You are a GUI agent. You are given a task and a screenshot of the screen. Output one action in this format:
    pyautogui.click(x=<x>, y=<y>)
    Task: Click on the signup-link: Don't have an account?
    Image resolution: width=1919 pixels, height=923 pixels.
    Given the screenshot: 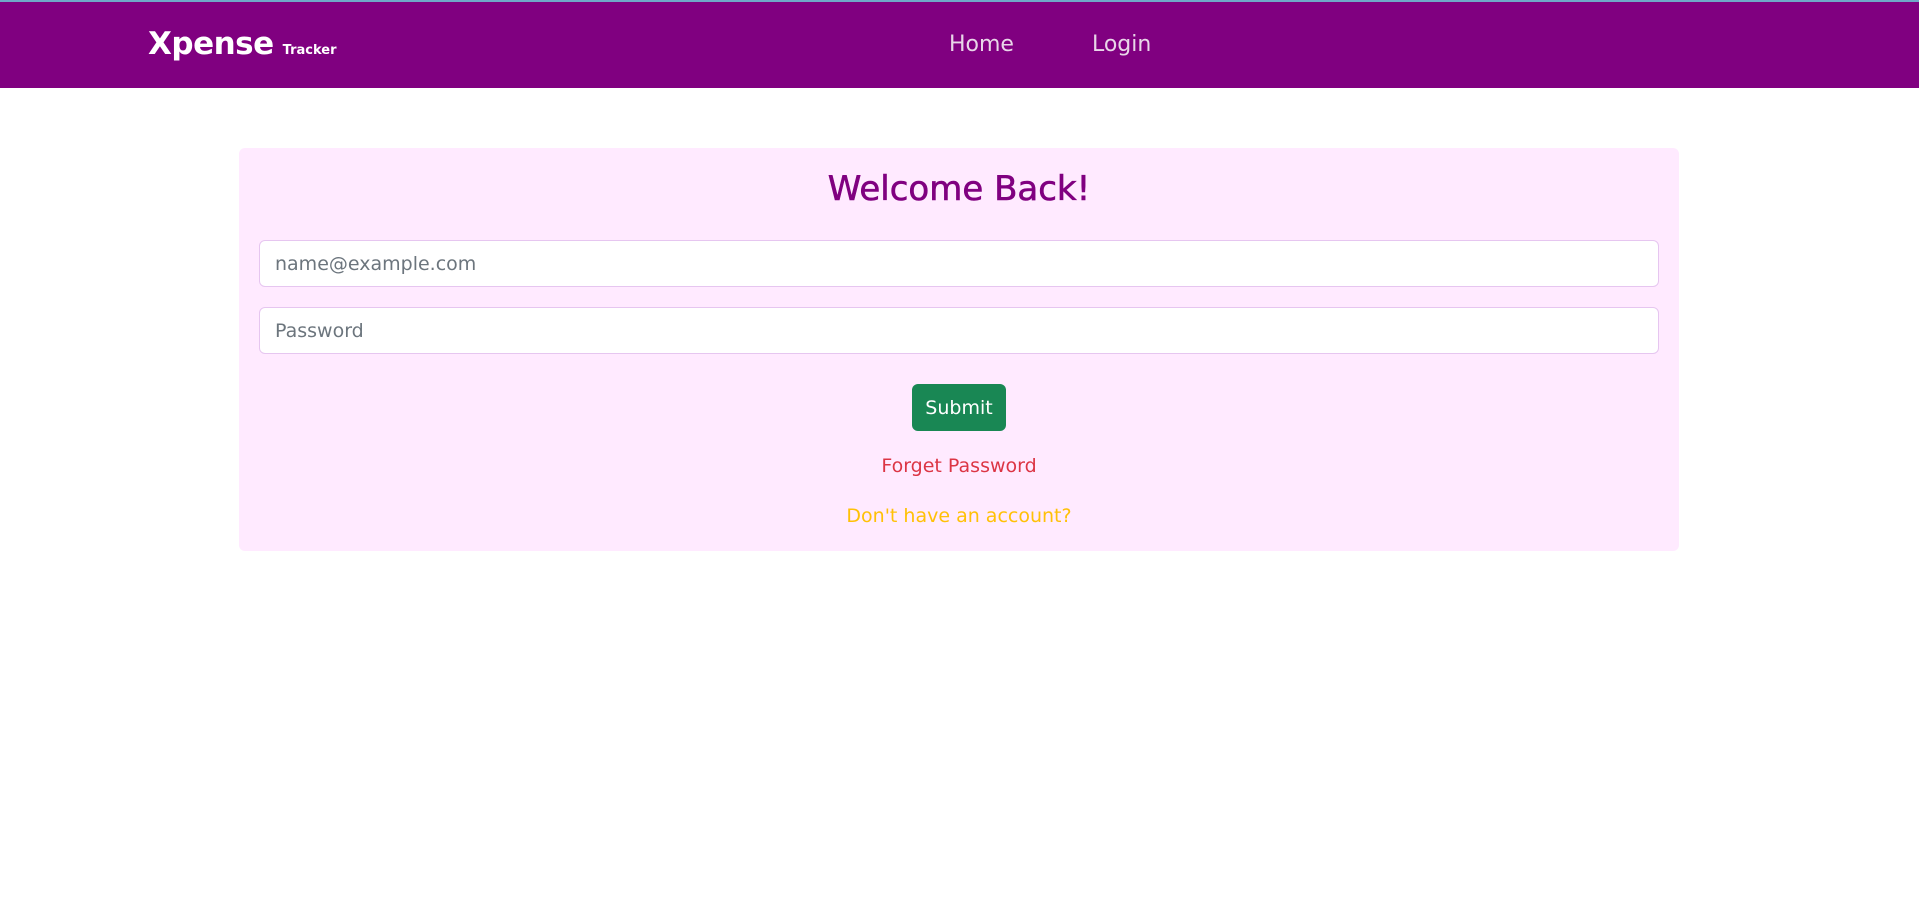 What is the action you would take?
    pyautogui.click(x=958, y=516)
    